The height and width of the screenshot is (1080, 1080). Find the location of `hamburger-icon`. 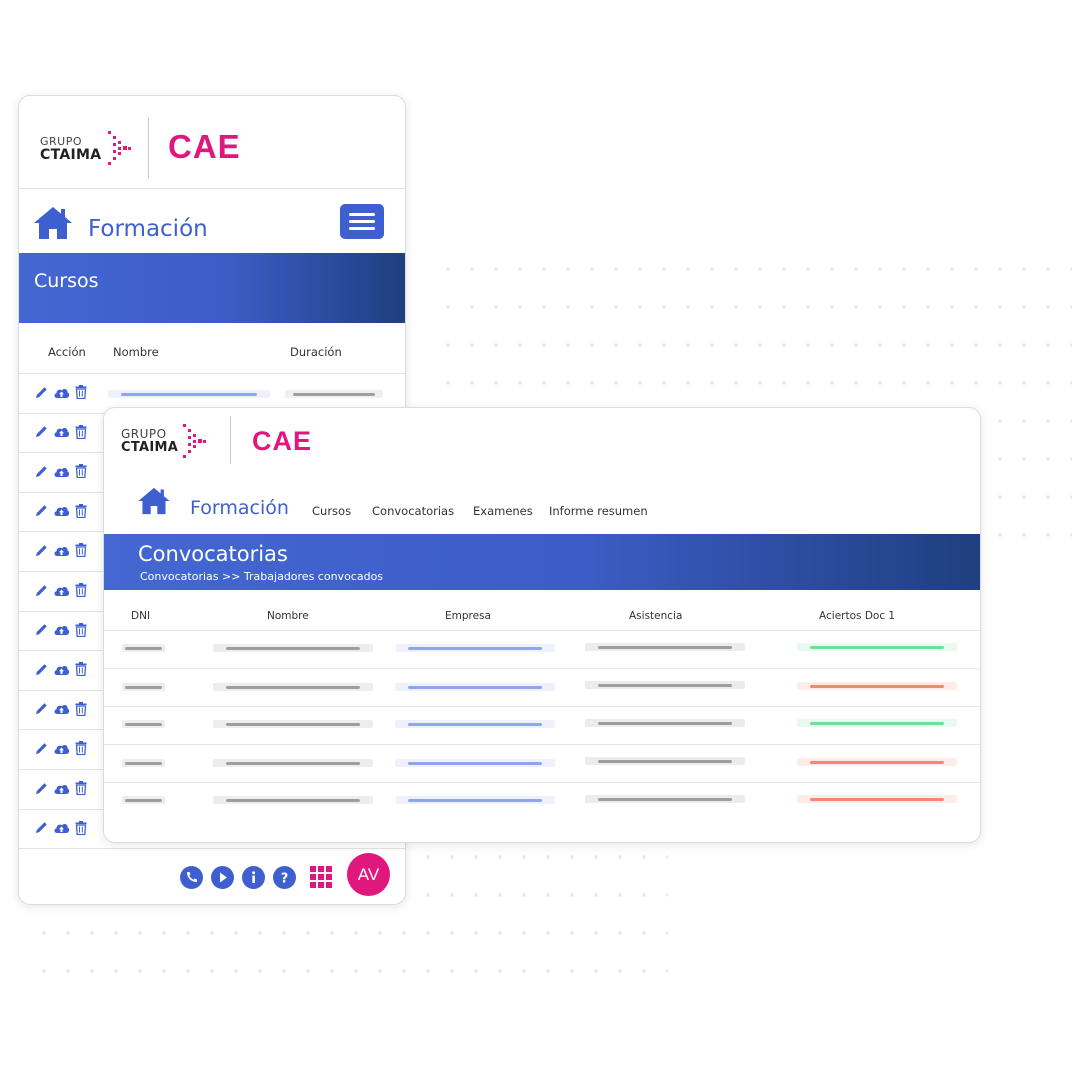

hamburger-icon is located at coordinates (362, 214).